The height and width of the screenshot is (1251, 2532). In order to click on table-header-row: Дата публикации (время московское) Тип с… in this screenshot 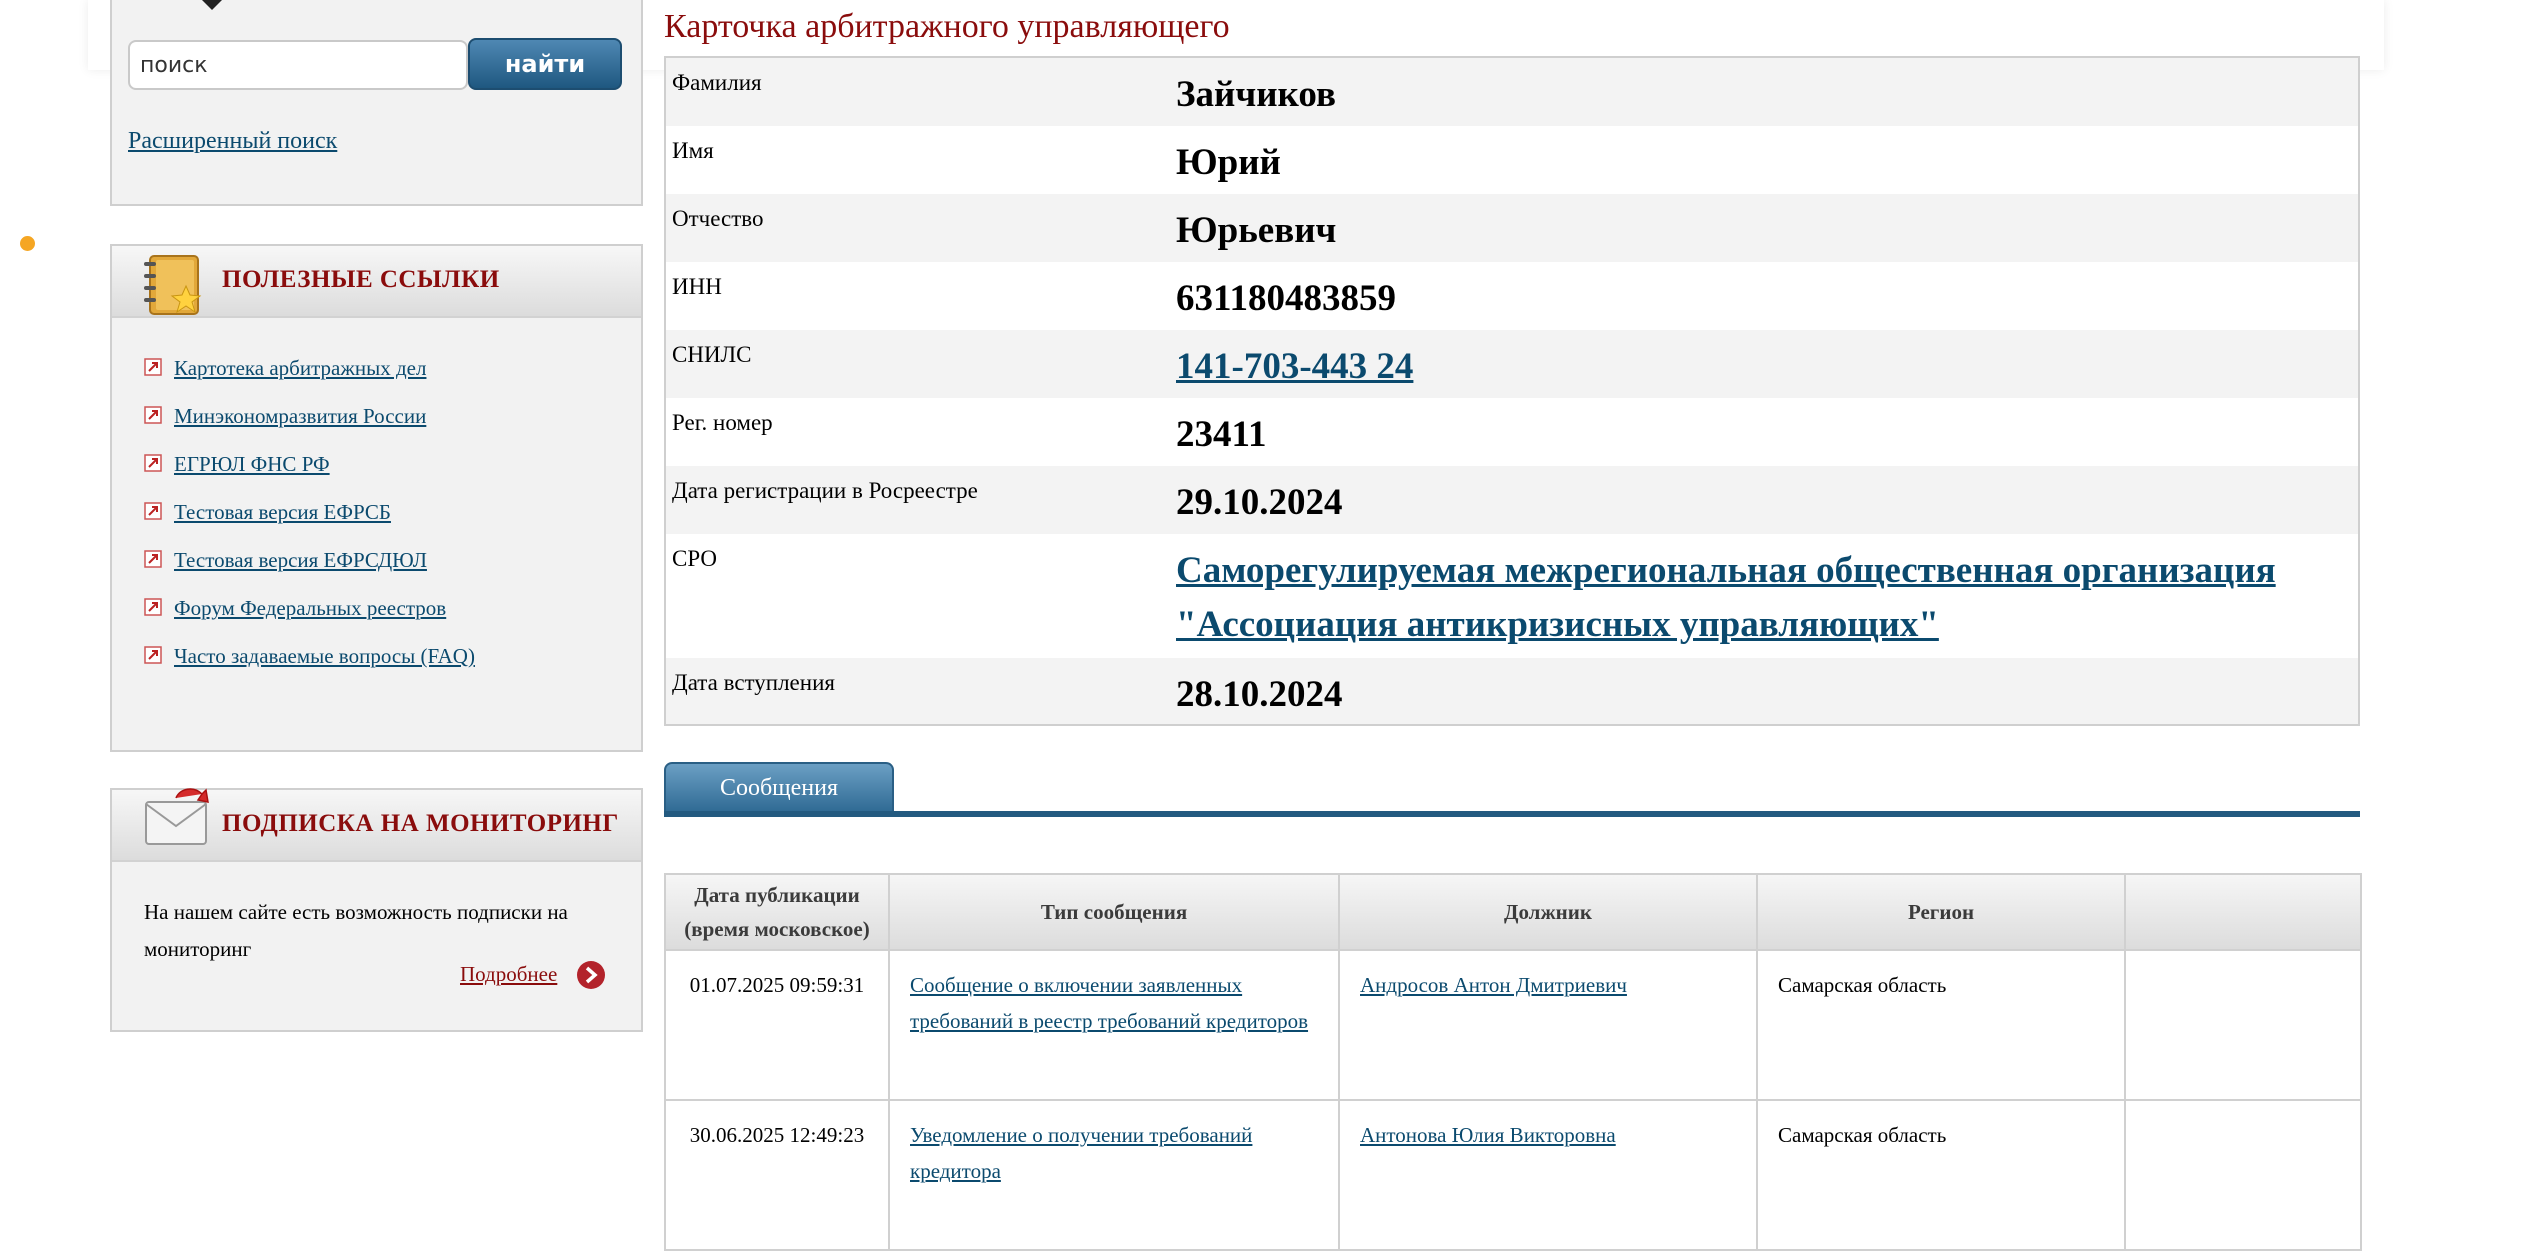, I will do `click(1513, 912)`.